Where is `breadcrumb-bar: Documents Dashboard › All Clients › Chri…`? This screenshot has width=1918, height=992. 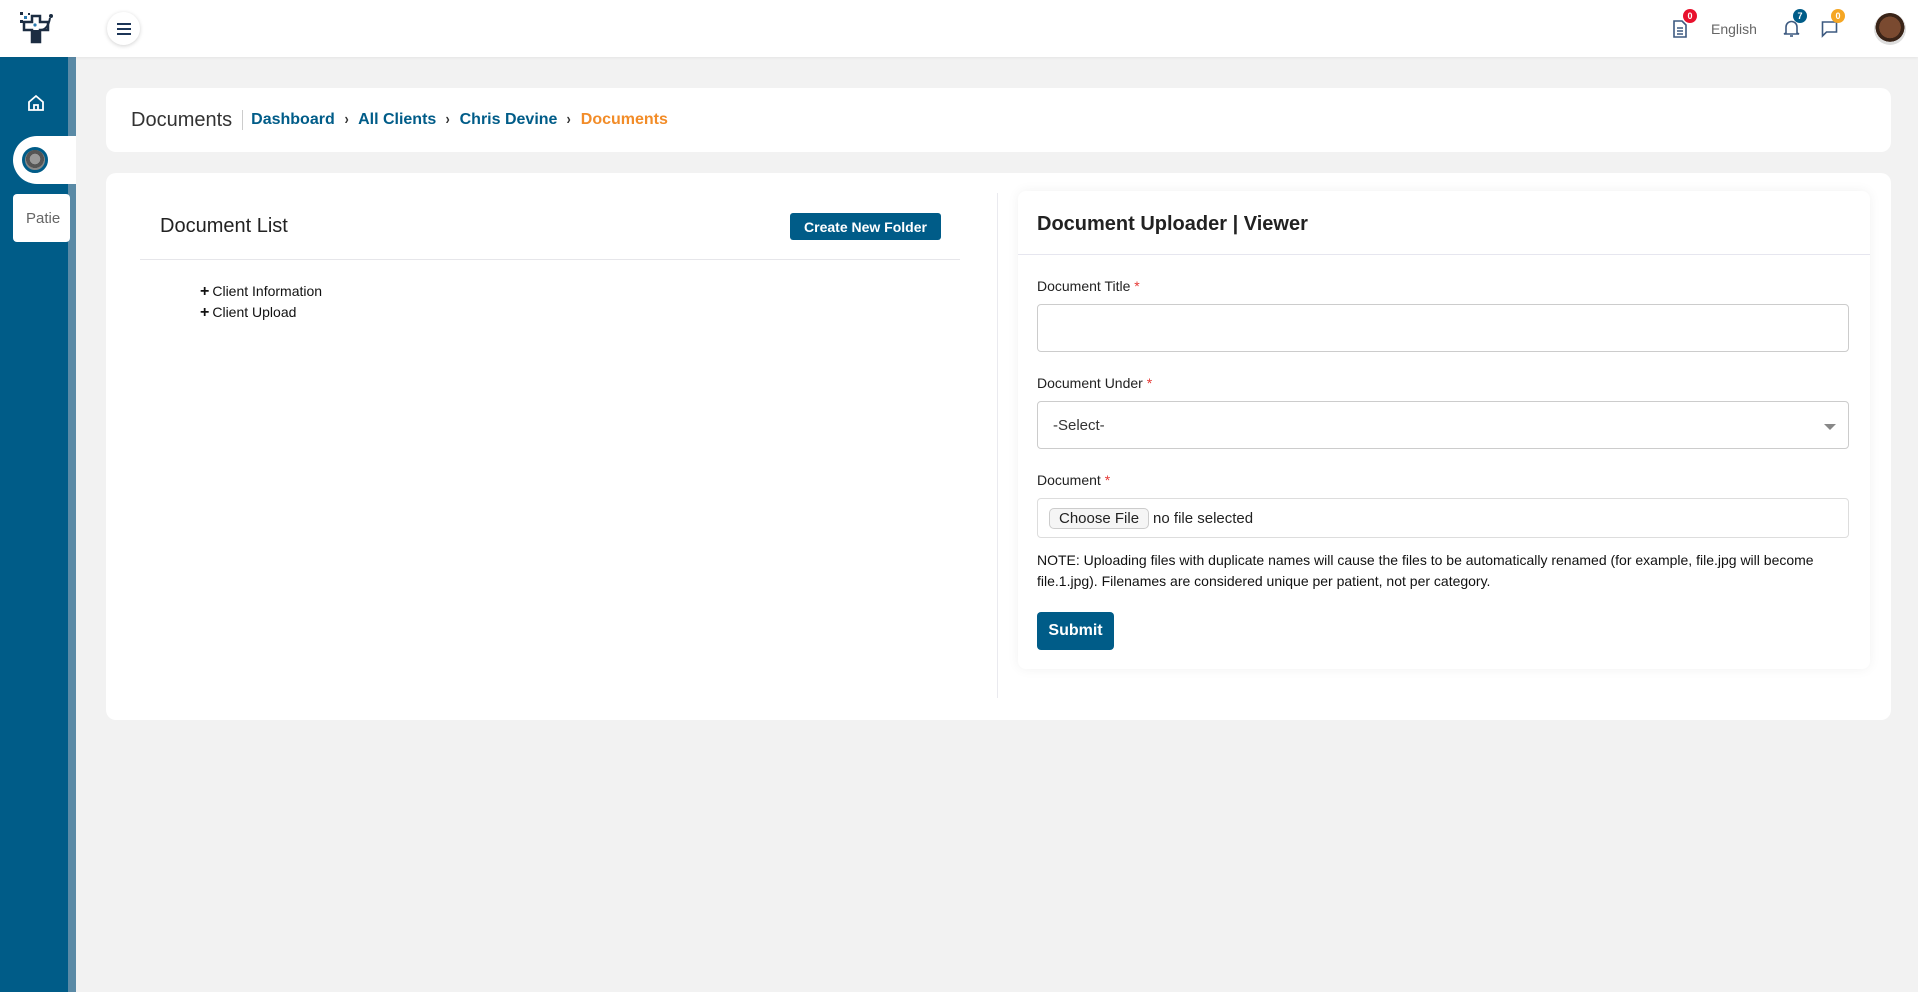
breadcrumb-bar: Documents Dashboard › All Clients › Chri… is located at coordinates (998, 120).